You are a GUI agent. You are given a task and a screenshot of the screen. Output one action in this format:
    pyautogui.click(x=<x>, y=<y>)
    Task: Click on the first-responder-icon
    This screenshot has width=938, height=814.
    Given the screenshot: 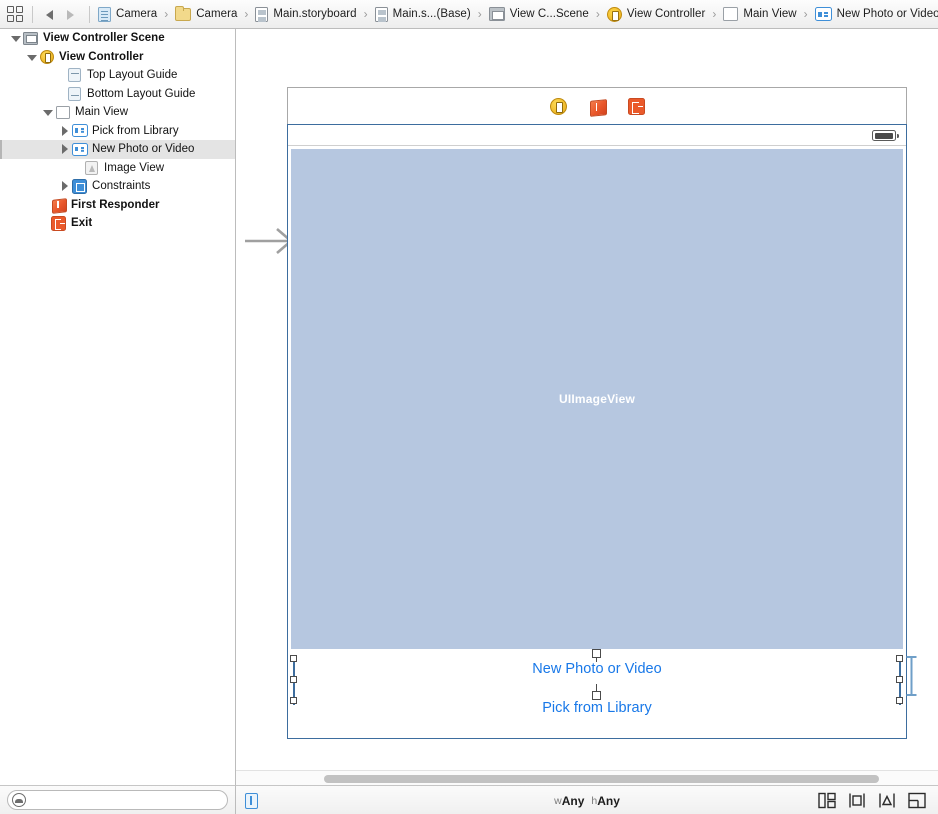 What is the action you would take?
    pyautogui.click(x=58, y=205)
    